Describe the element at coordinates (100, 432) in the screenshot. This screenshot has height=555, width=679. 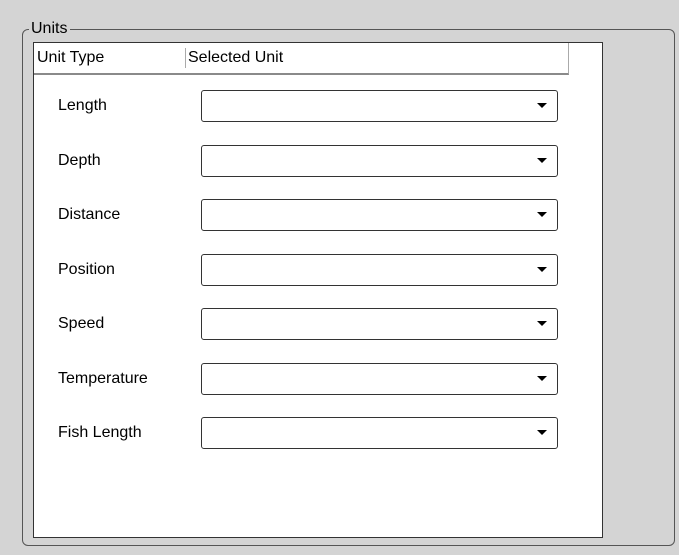
I see `unit-type-label: Fish Length` at that location.